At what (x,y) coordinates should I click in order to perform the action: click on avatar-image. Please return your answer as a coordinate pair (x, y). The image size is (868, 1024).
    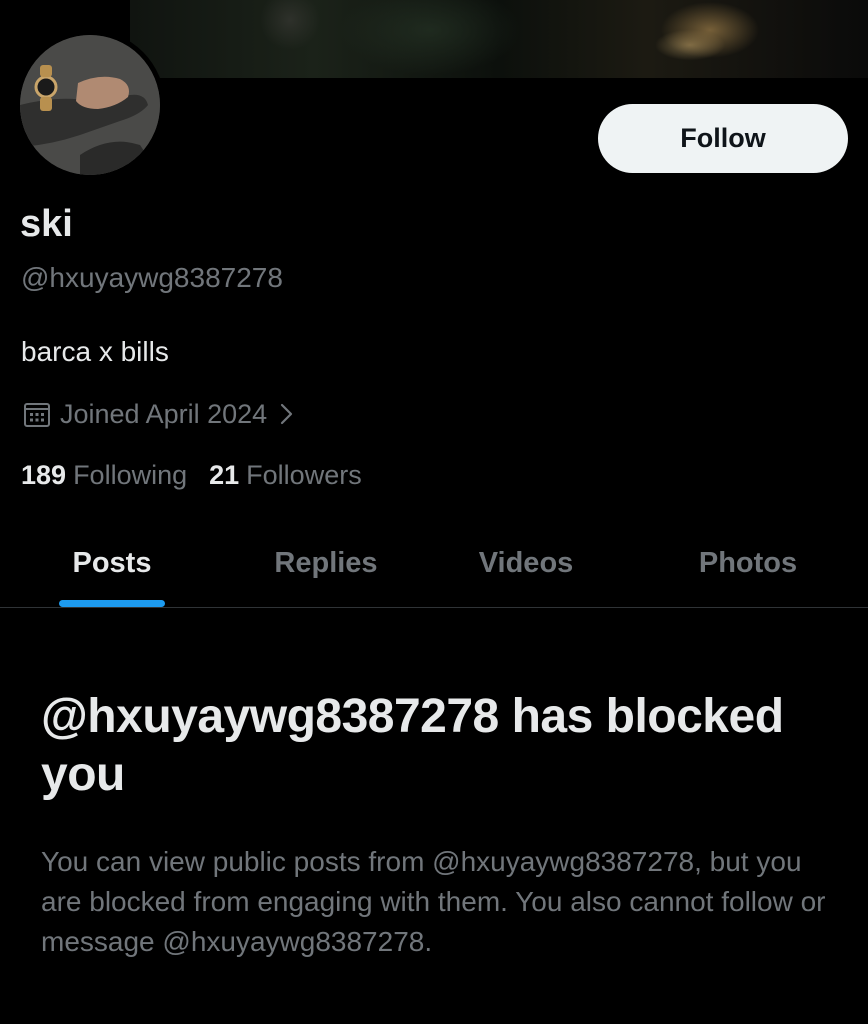
    Looking at the image, I should click on (90, 105).